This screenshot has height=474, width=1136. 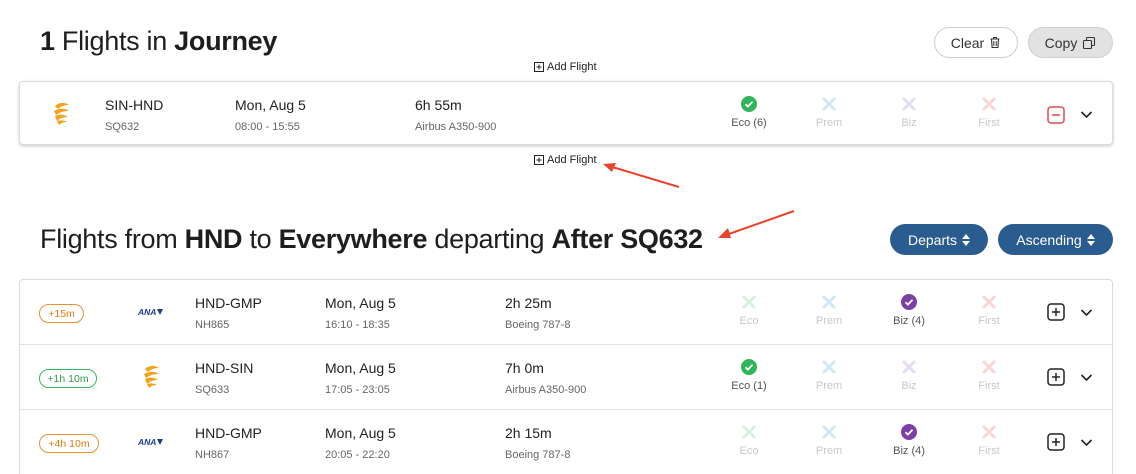 What do you see at coordinates (546, 390) in the screenshot?
I see `aircraft-type: Airbus A350-900` at bounding box center [546, 390].